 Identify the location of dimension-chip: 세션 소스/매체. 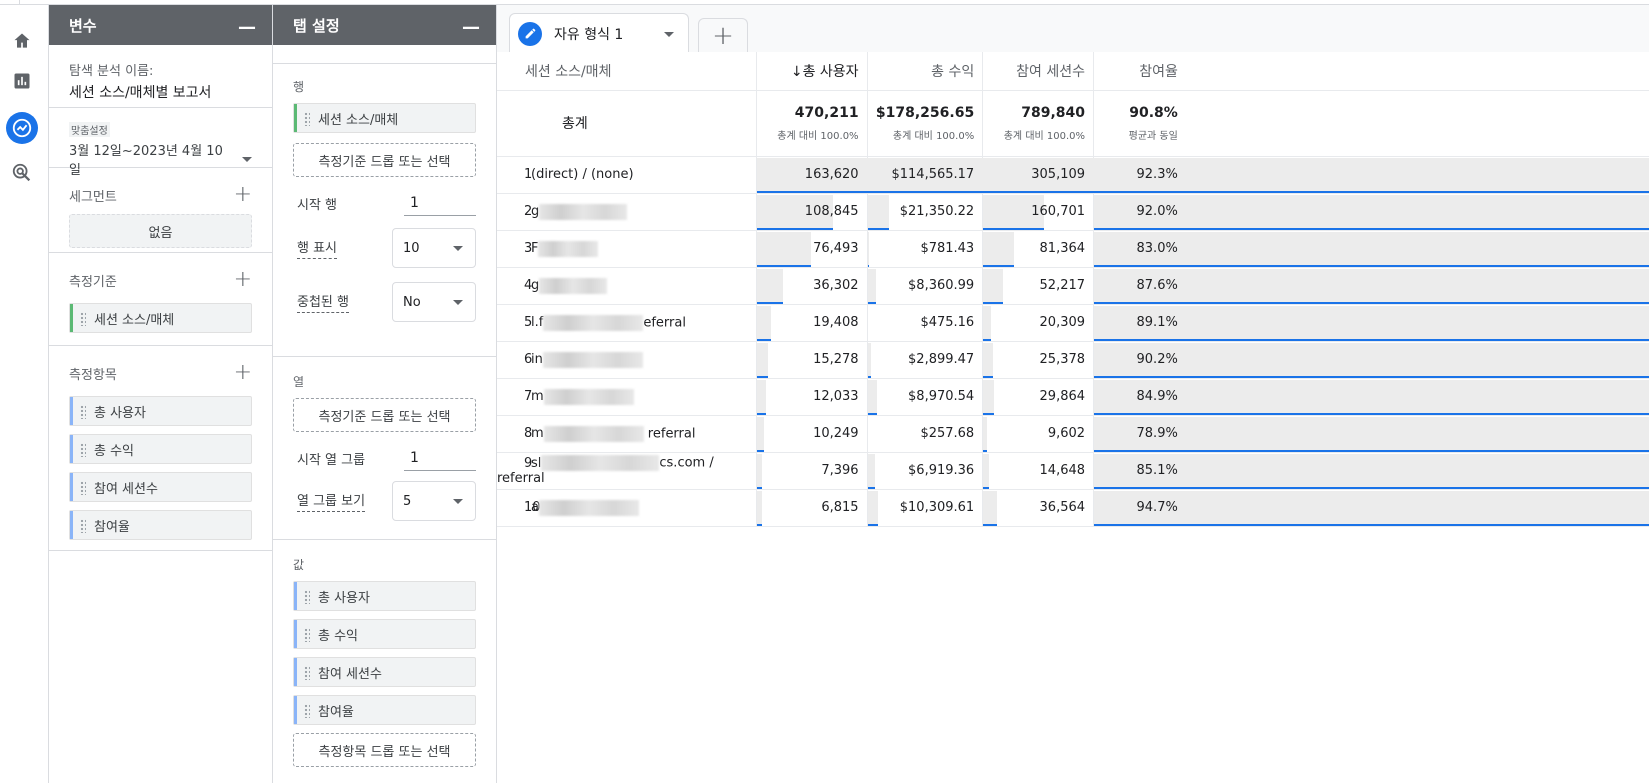
(160, 318).